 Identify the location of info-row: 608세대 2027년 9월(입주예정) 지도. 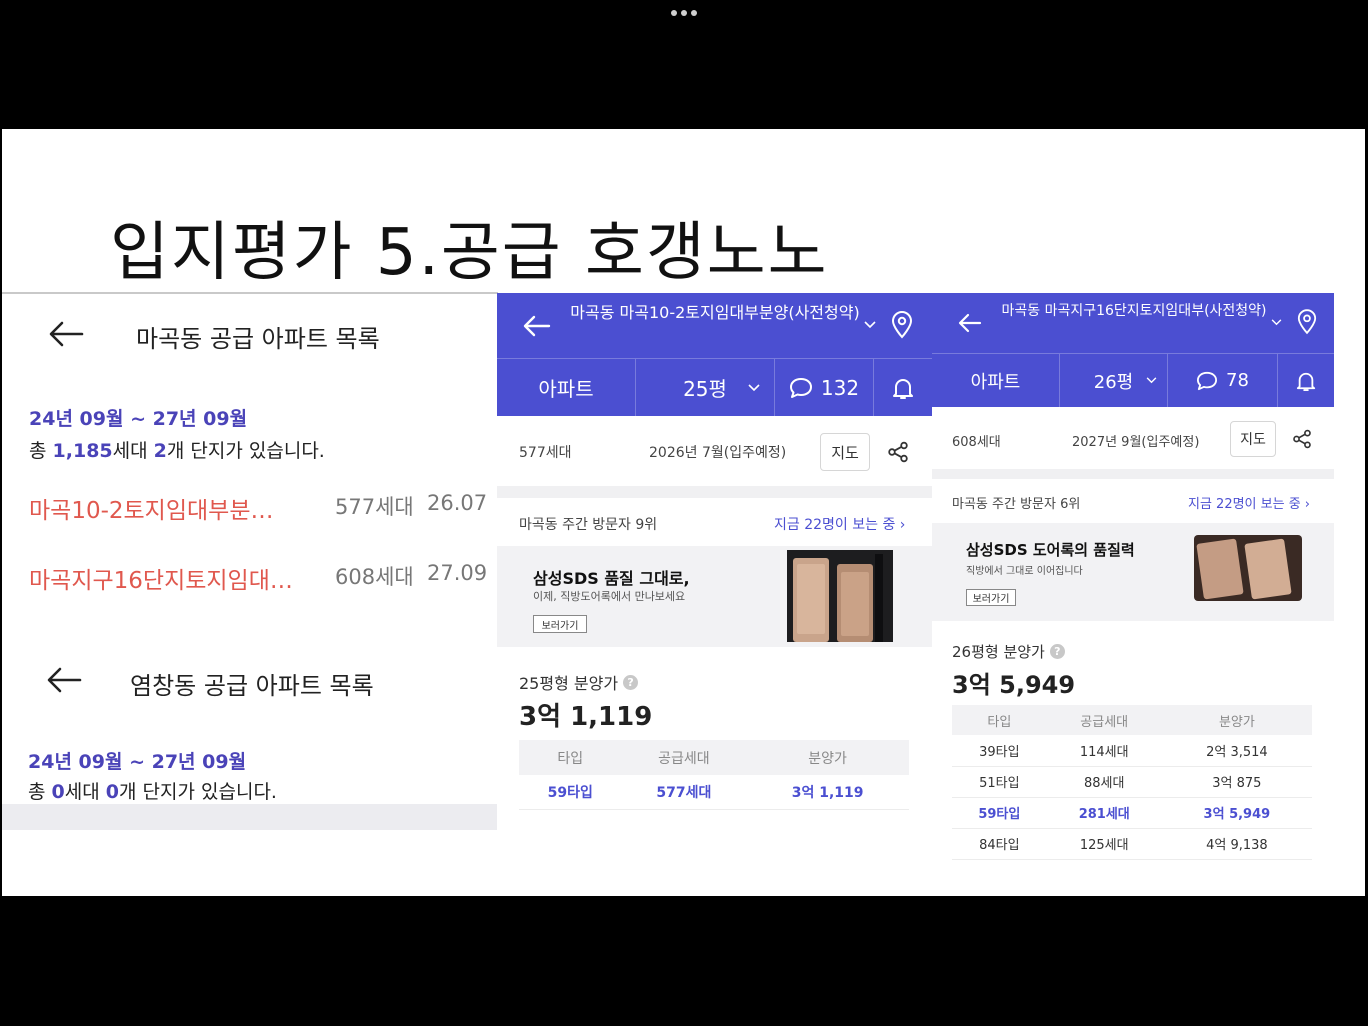
(1133, 438).